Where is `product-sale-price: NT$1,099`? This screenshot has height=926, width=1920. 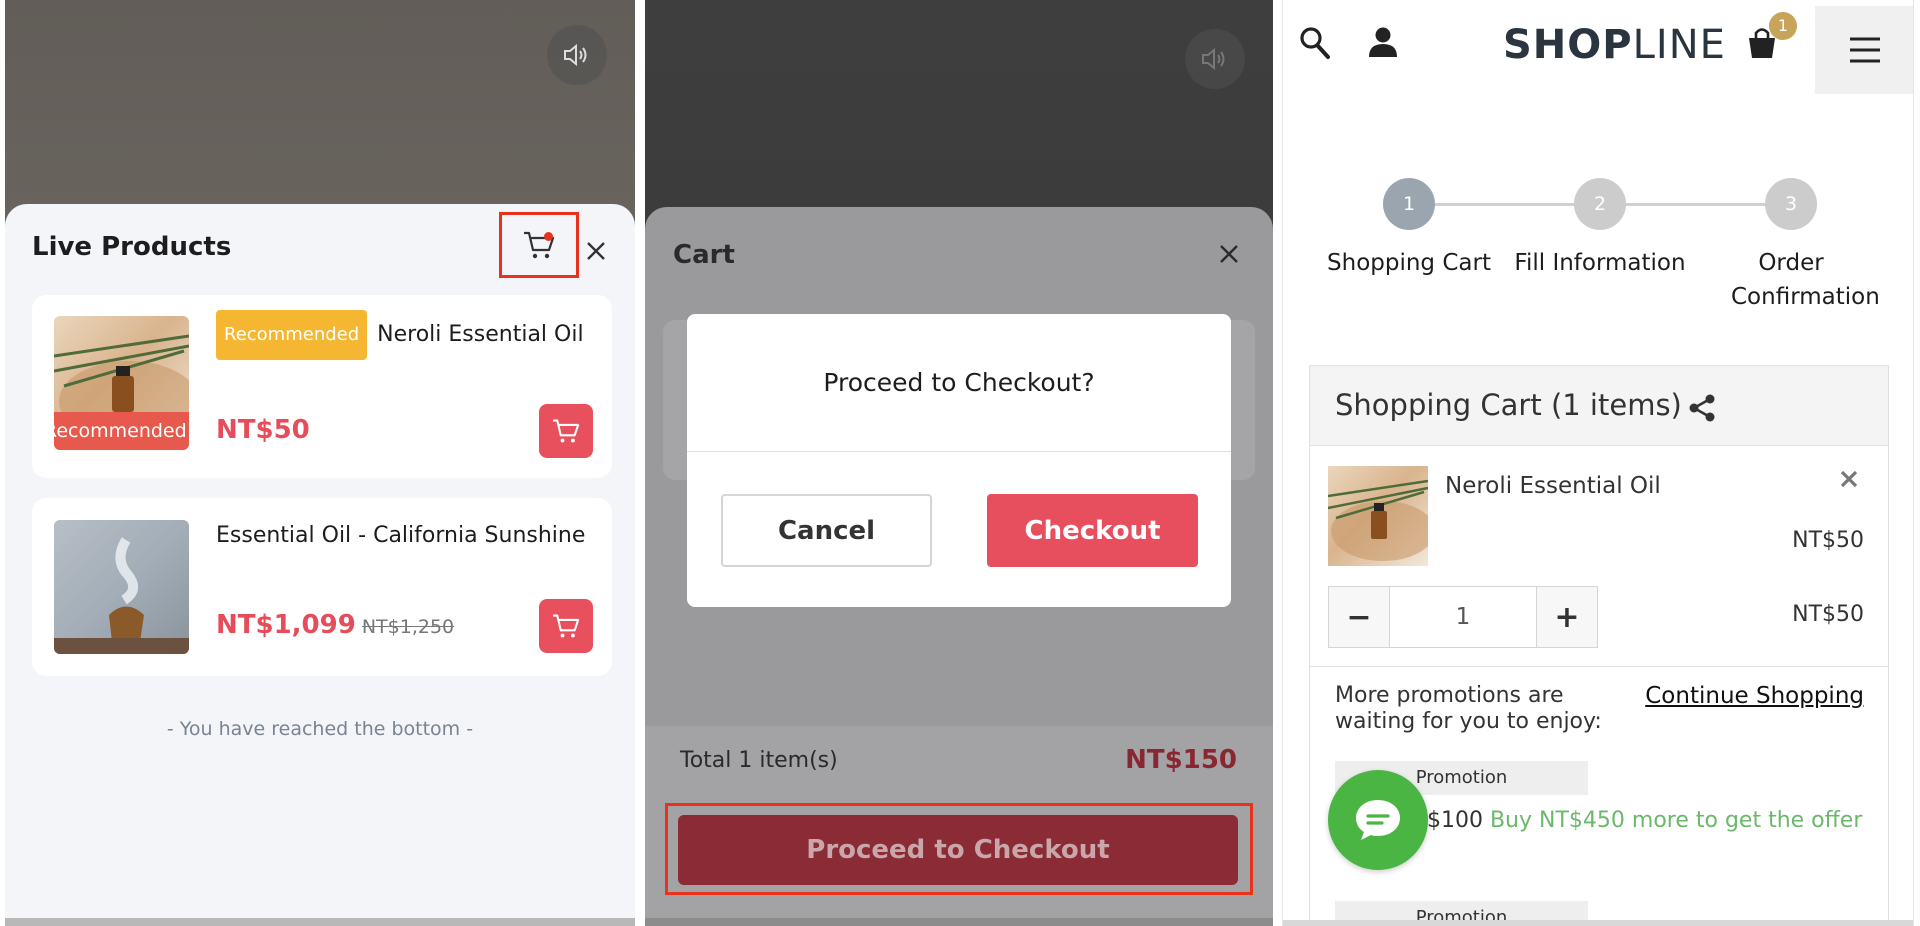
product-sale-price: NT$1,099 is located at coordinates (286, 625).